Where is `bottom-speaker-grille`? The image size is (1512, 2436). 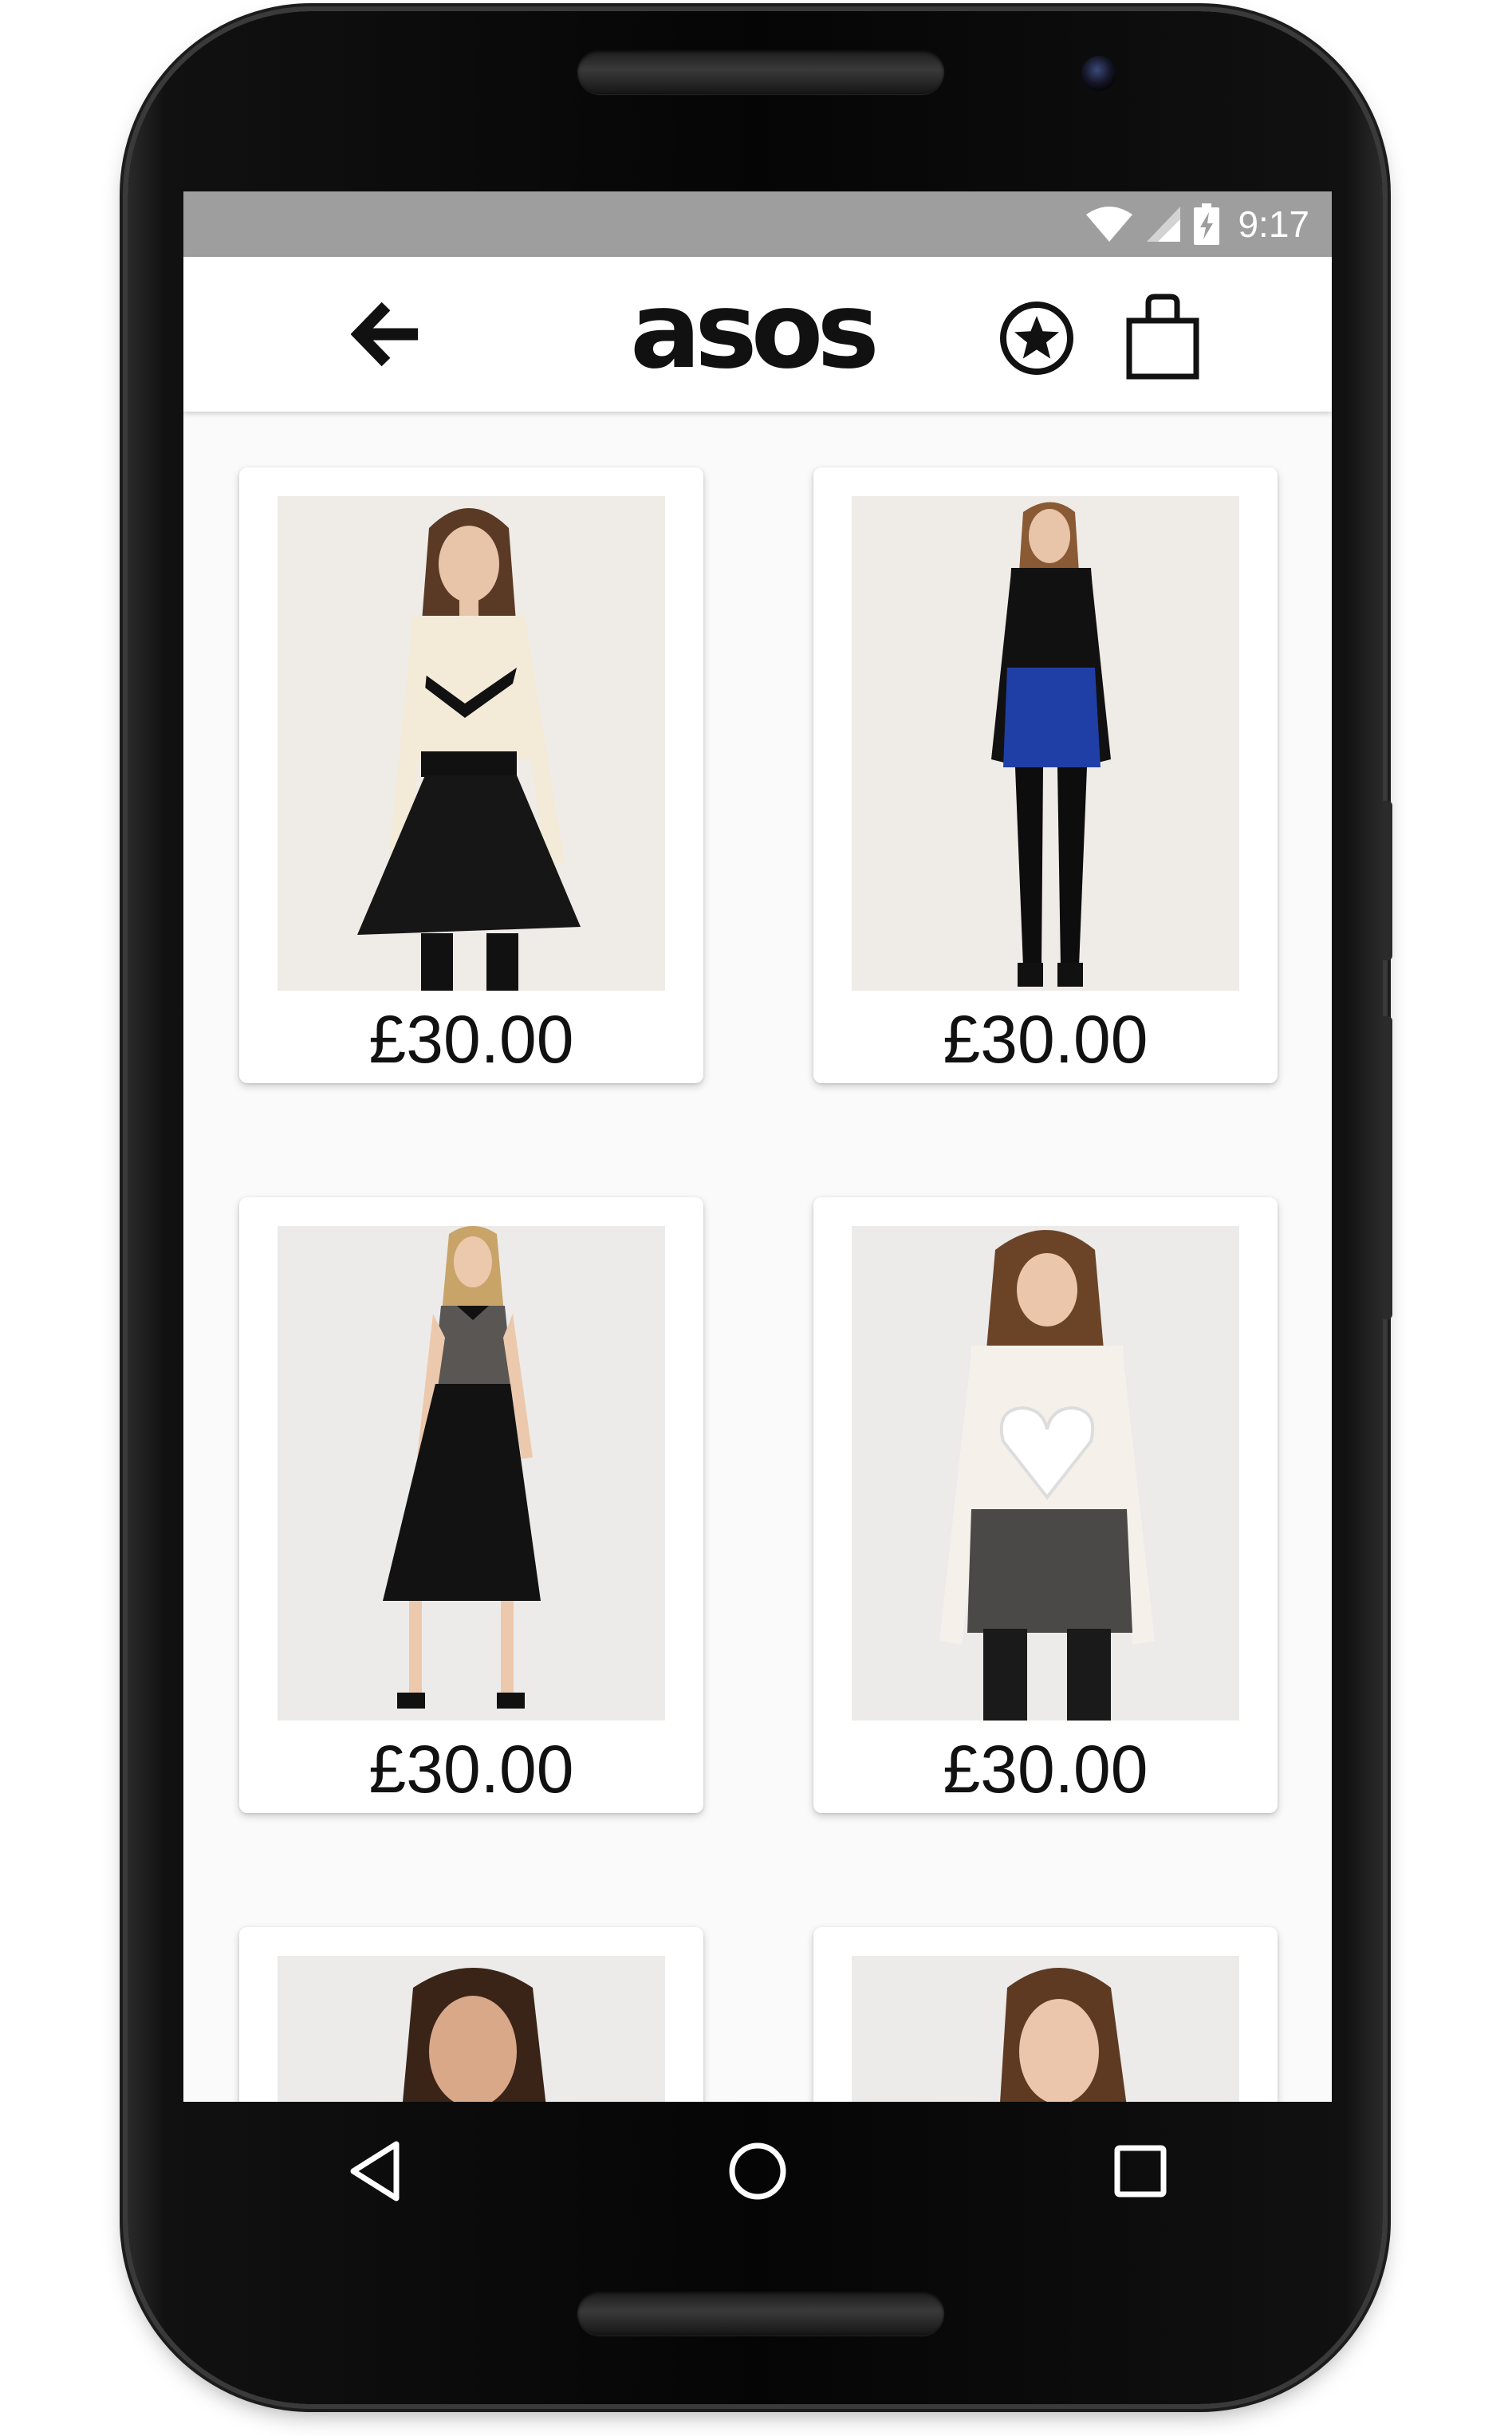 bottom-speaker-grille is located at coordinates (760, 2313).